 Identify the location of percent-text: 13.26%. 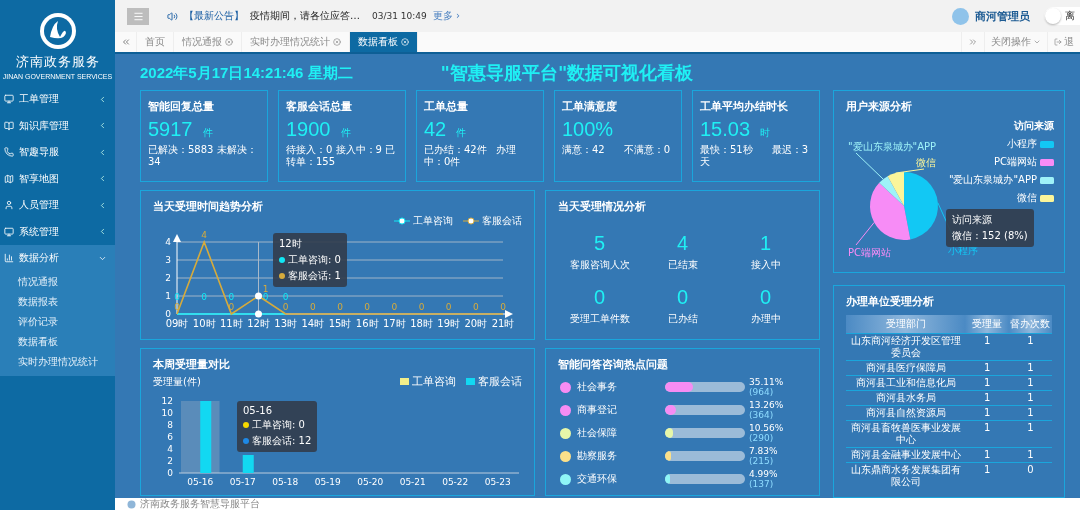
(766, 405).